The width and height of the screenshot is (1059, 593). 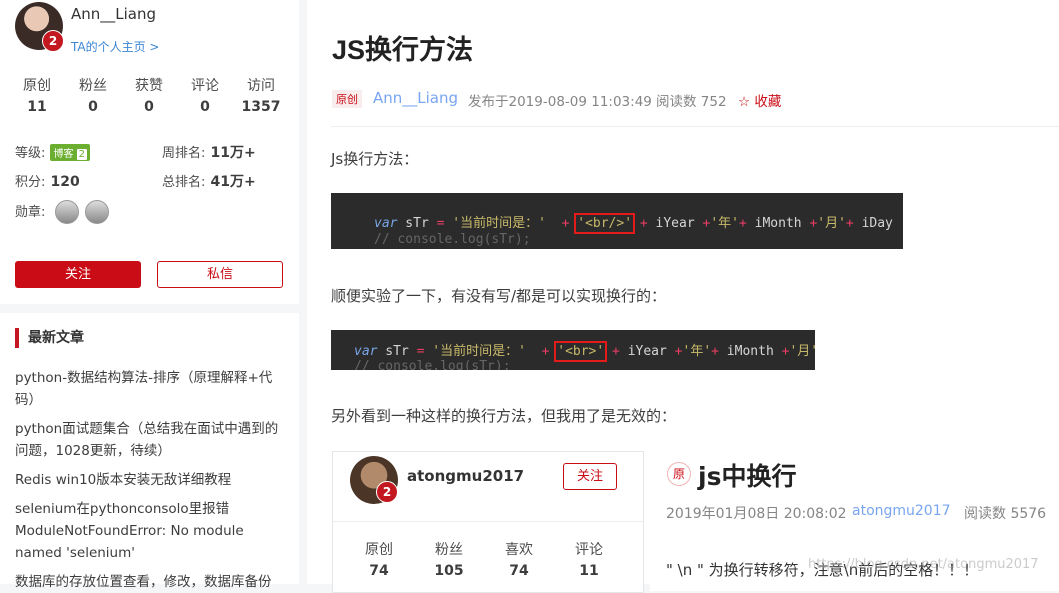 I want to click on level-row: 等级: 博客 2, so click(x=53, y=151).